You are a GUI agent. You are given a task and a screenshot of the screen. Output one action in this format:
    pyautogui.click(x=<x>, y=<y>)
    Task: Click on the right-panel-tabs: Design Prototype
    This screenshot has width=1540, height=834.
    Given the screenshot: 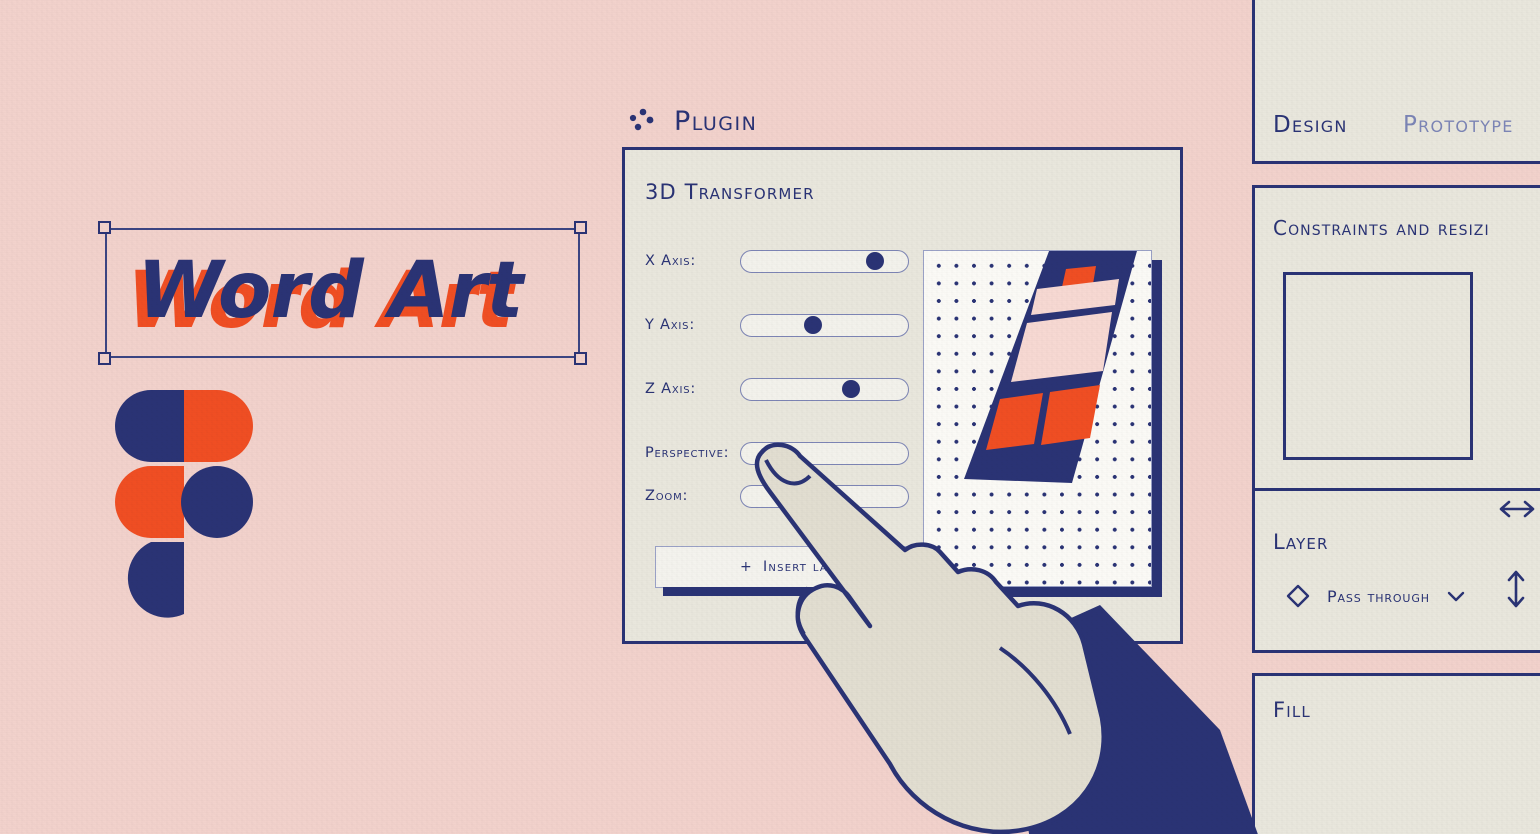 What is the action you would take?
    pyautogui.click(x=1396, y=82)
    